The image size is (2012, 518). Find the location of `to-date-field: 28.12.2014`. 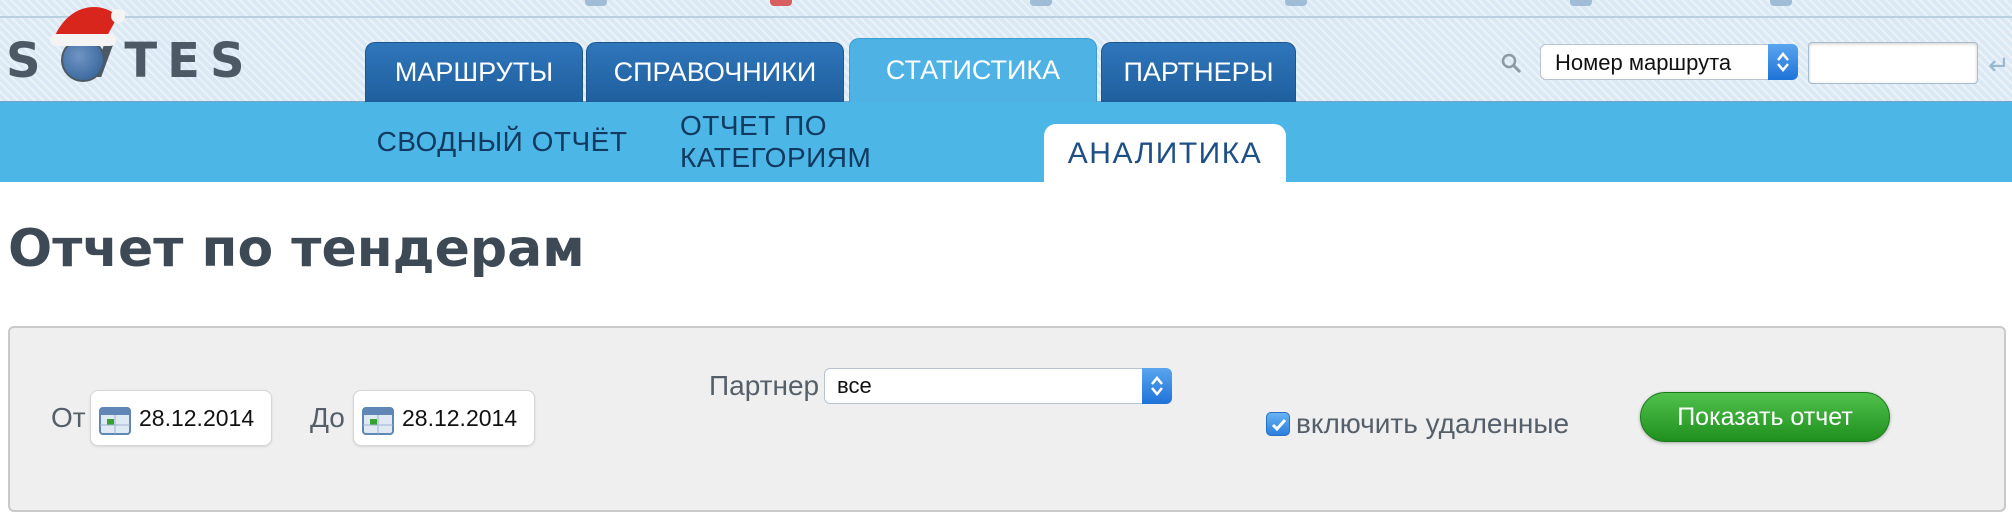

to-date-field: 28.12.2014 is located at coordinates (444, 418).